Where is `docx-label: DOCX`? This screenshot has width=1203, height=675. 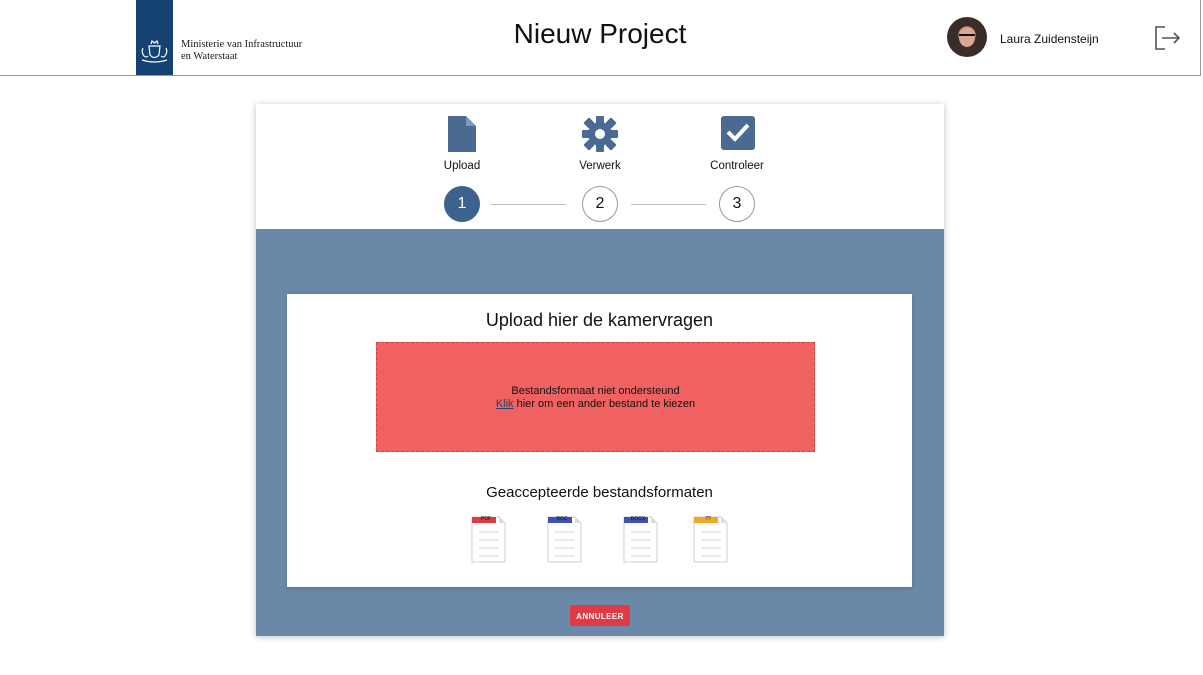 docx-label: DOCX is located at coordinates (638, 519).